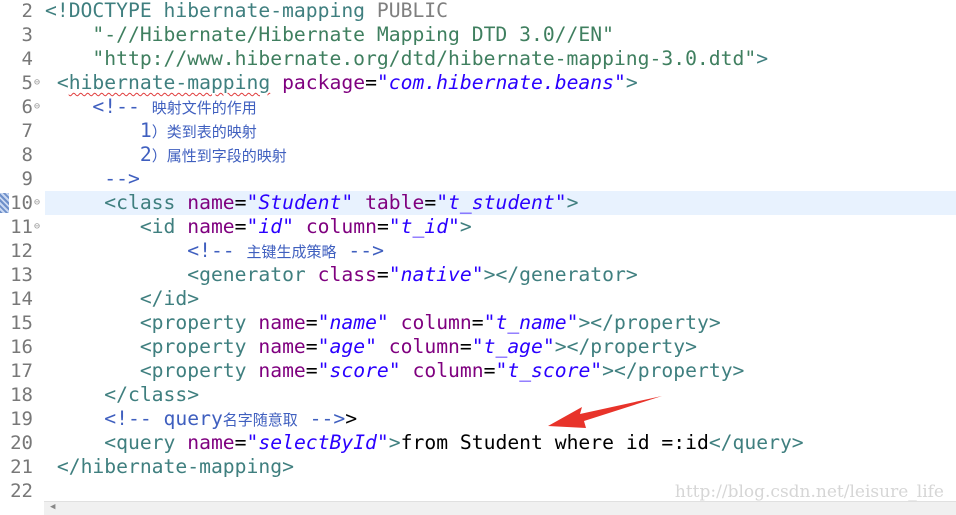  Describe the element at coordinates (260, 420) in the screenshot. I see `token-cjk: 名字随意取` at that location.